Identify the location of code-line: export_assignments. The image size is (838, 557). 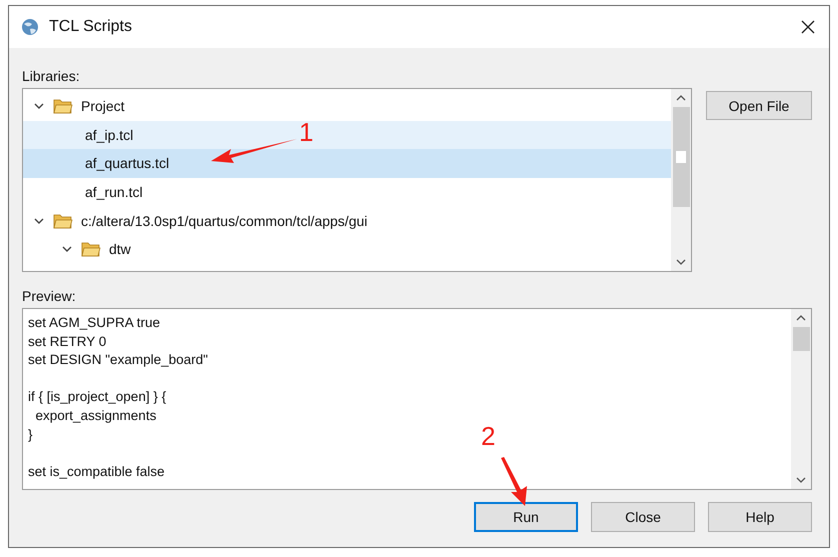
(95, 415).